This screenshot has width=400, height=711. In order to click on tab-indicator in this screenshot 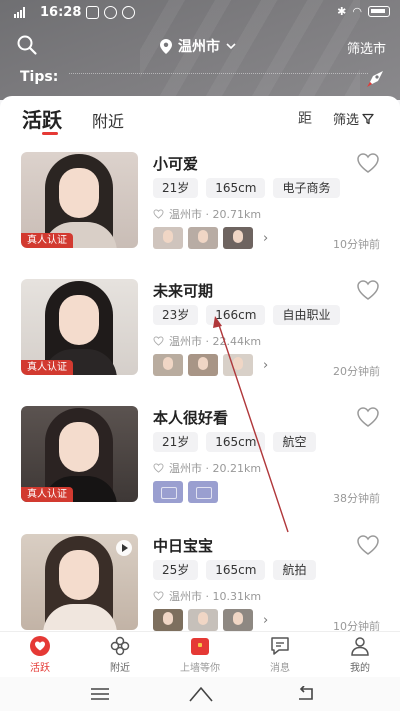, I will do `click(50, 133)`.